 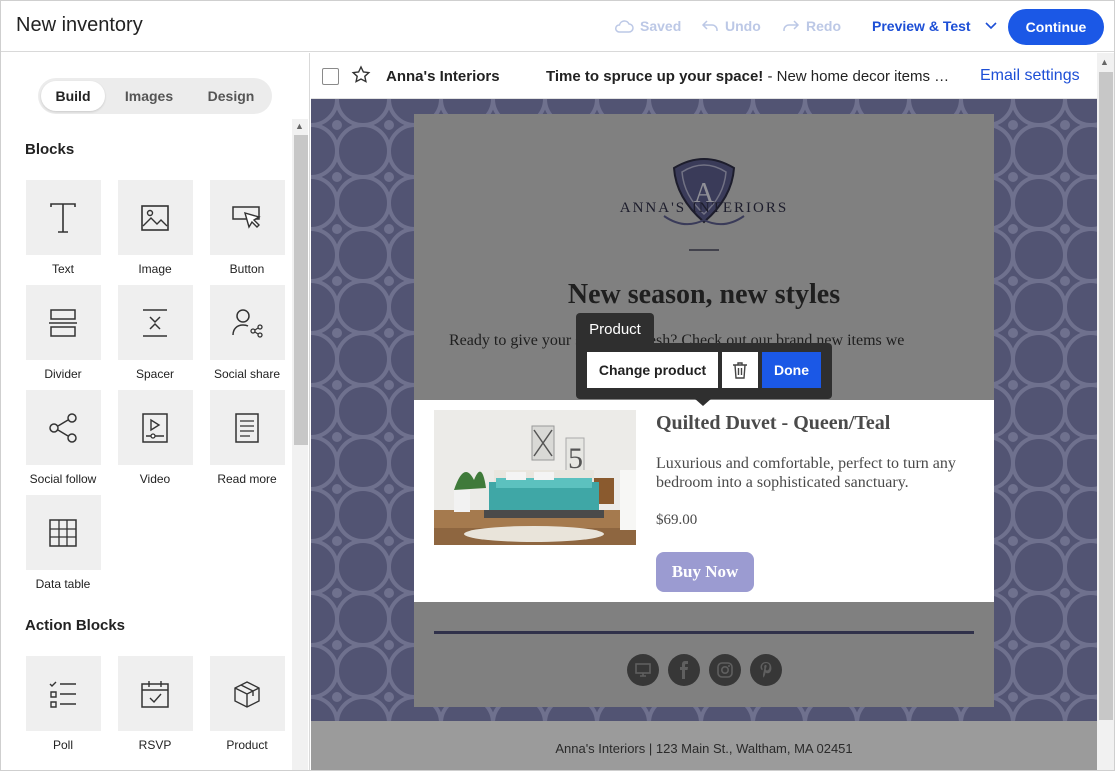 I want to click on block-text: Text, so click(x=63, y=230).